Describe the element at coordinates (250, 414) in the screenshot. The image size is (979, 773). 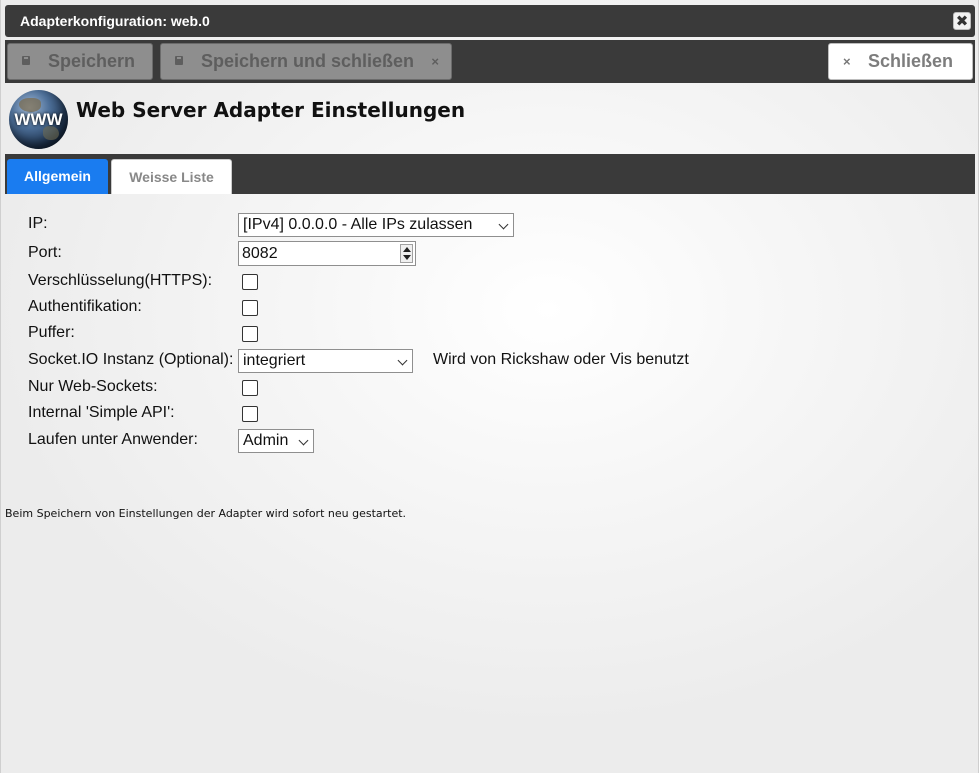
I see `simpleapi-checkbox` at that location.